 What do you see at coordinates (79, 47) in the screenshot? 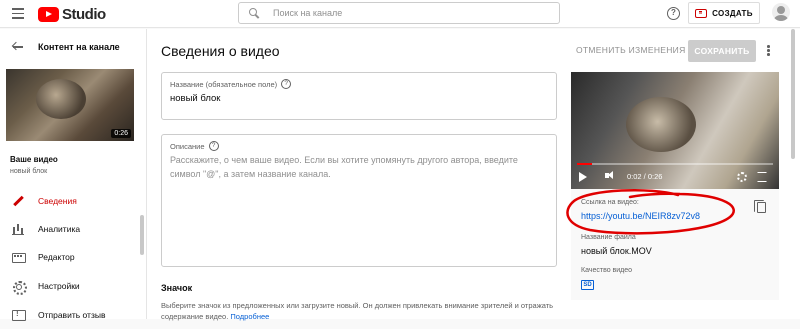
I see `back-label: Контент на канале` at bounding box center [79, 47].